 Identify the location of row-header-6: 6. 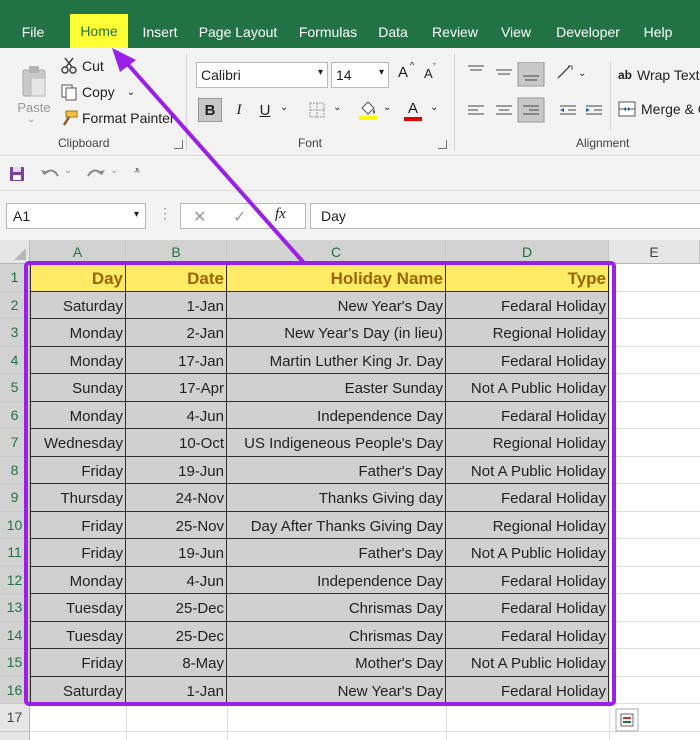
(15, 415).